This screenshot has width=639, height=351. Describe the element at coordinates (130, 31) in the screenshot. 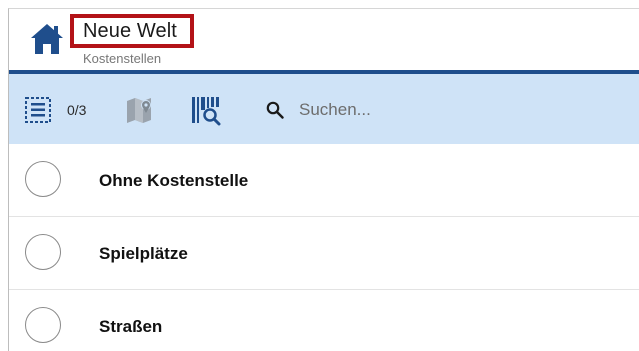

I see `page-title: Neue Welt` at that location.